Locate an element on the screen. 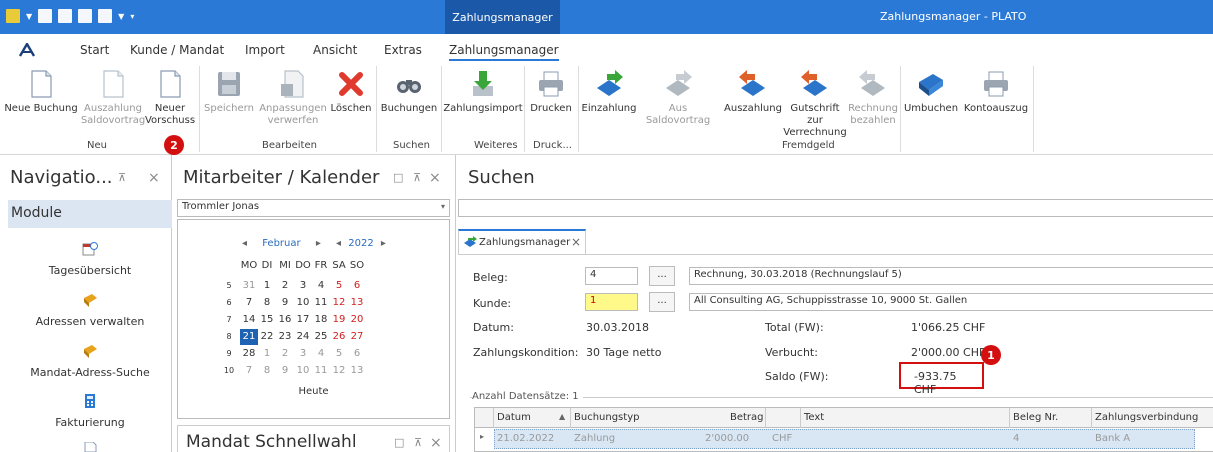 Image resolution: width=1213 pixels, height=452 pixels. kunde-input: 1 is located at coordinates (611, 302).